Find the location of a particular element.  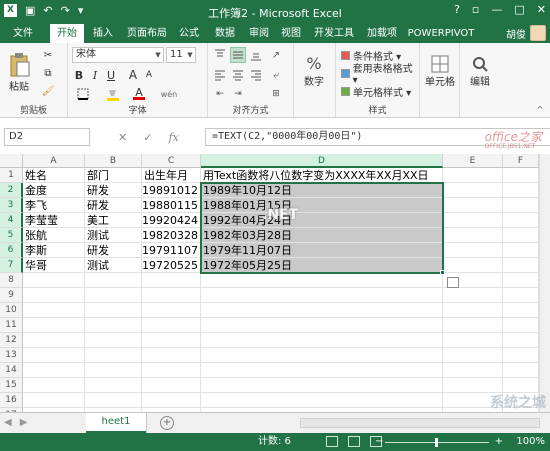

borders-icon is located at coordinates (83, 94).